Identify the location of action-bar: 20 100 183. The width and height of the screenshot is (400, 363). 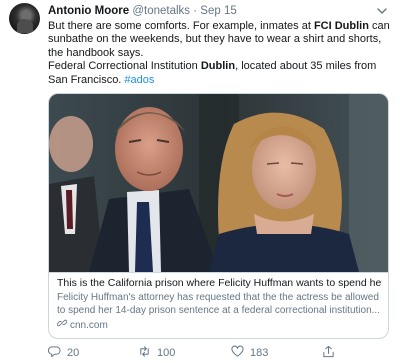
(197, 353).